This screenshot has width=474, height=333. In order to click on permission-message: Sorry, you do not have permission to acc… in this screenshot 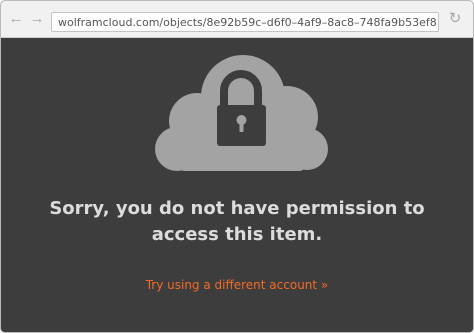, I will do `click(237, 221)`.